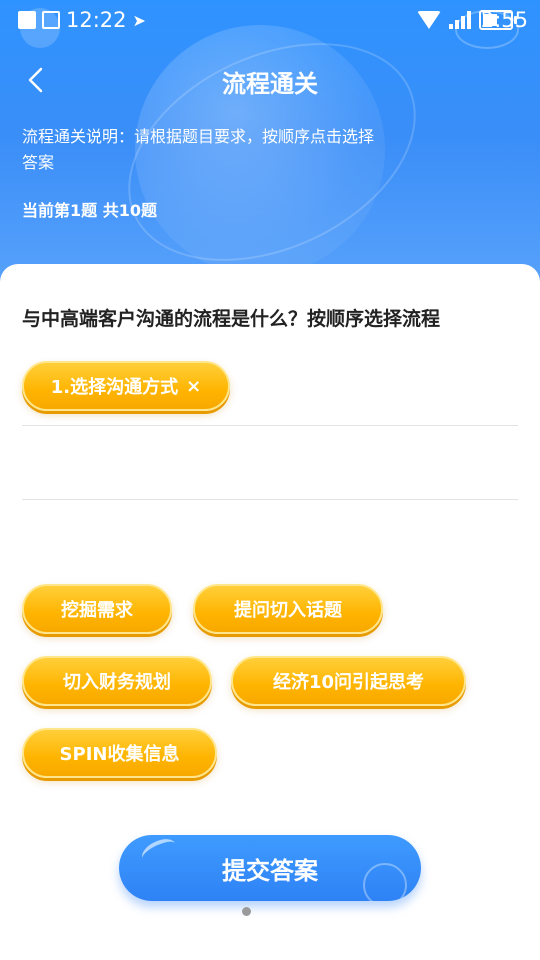 The height and width of the screenshot is (960, 540). I want to click on signal-icon, so click(459, 20).